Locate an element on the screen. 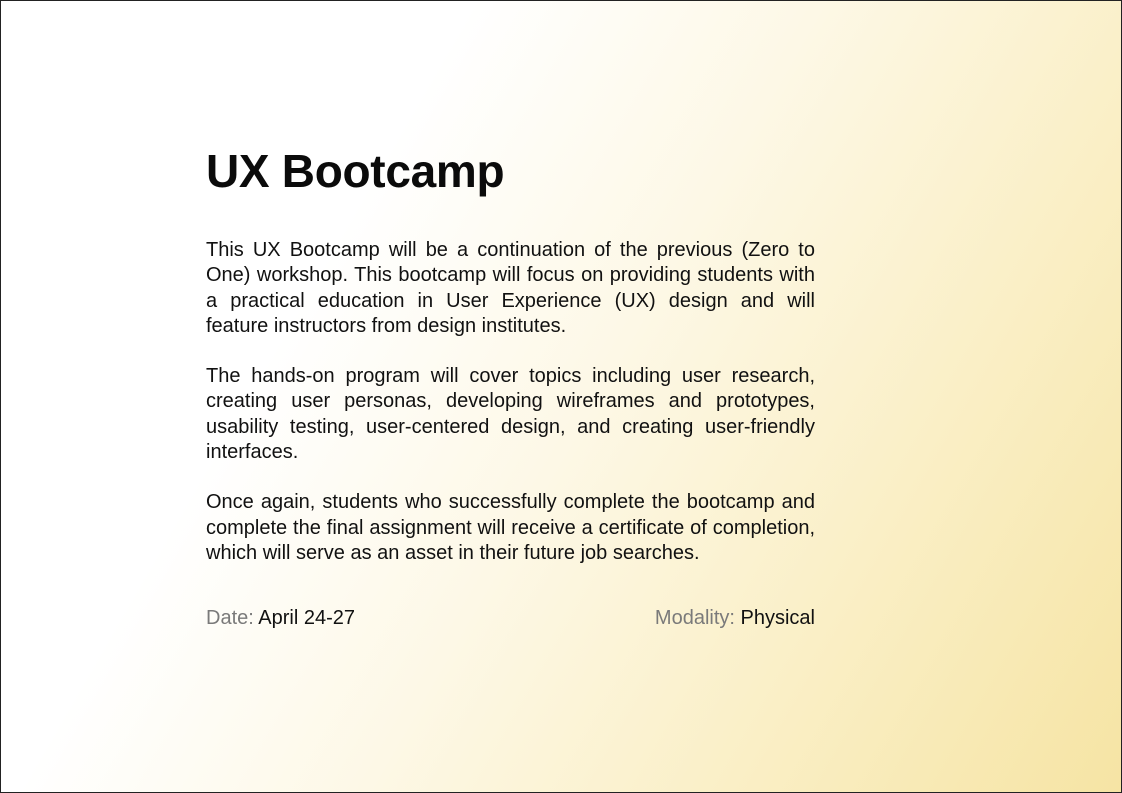  meta-row: Date: April 24-27 Modality: Physical is located at coordinates (510, 618).